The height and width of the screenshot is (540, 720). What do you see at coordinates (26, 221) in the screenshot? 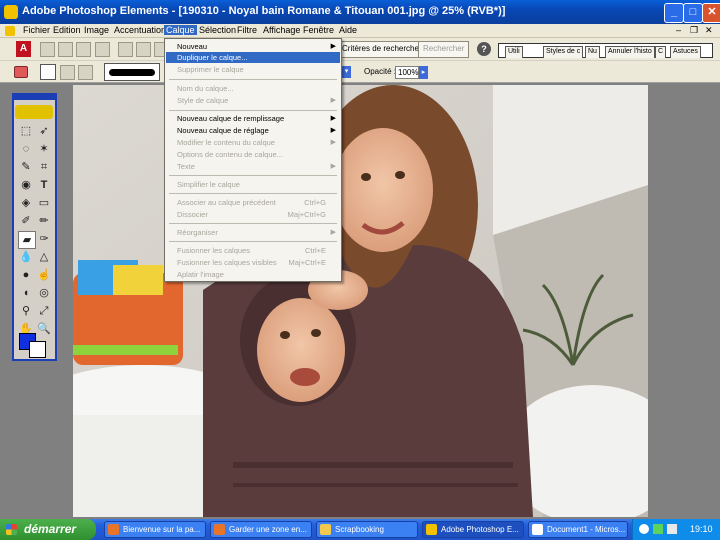
I see `brush-tool-icon: ✐` at bounding box center [26, 221].